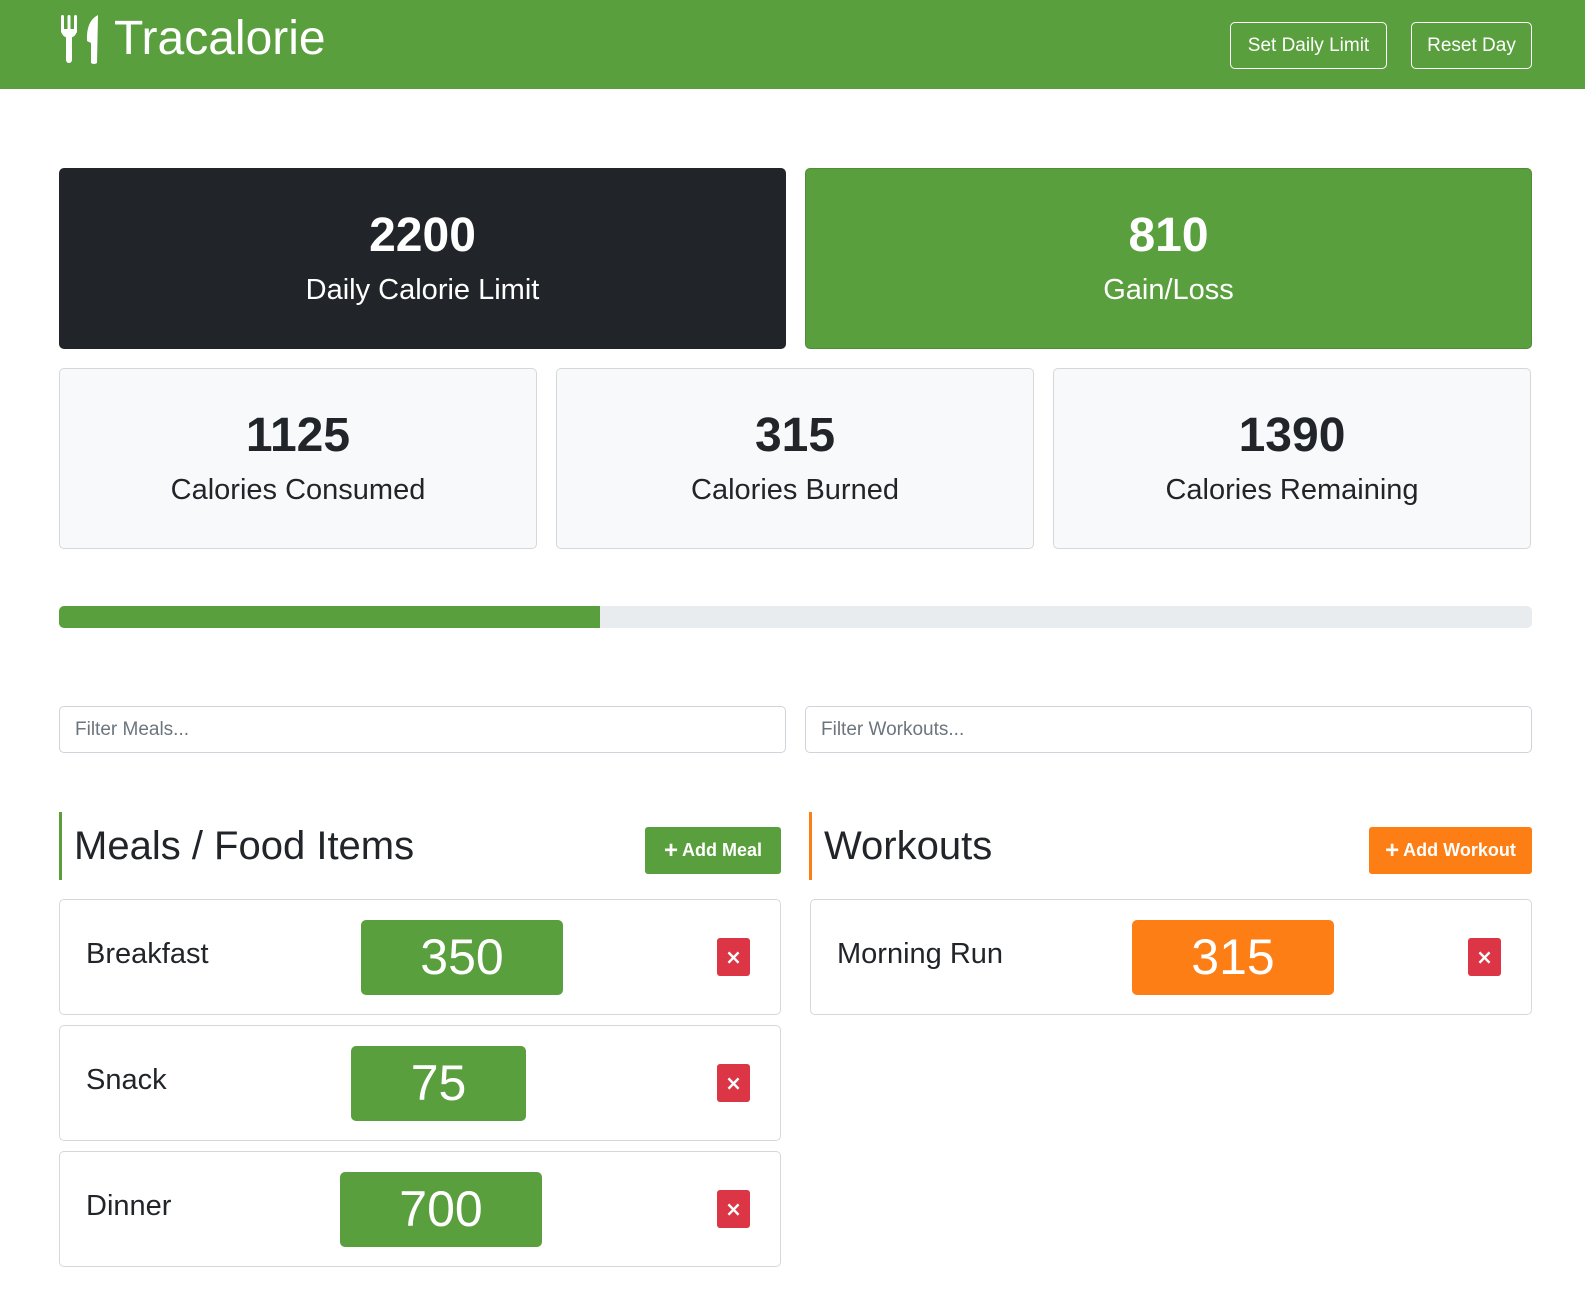  I want to click on workout-item: Morning Run 315 ×, so click(1171, 957).